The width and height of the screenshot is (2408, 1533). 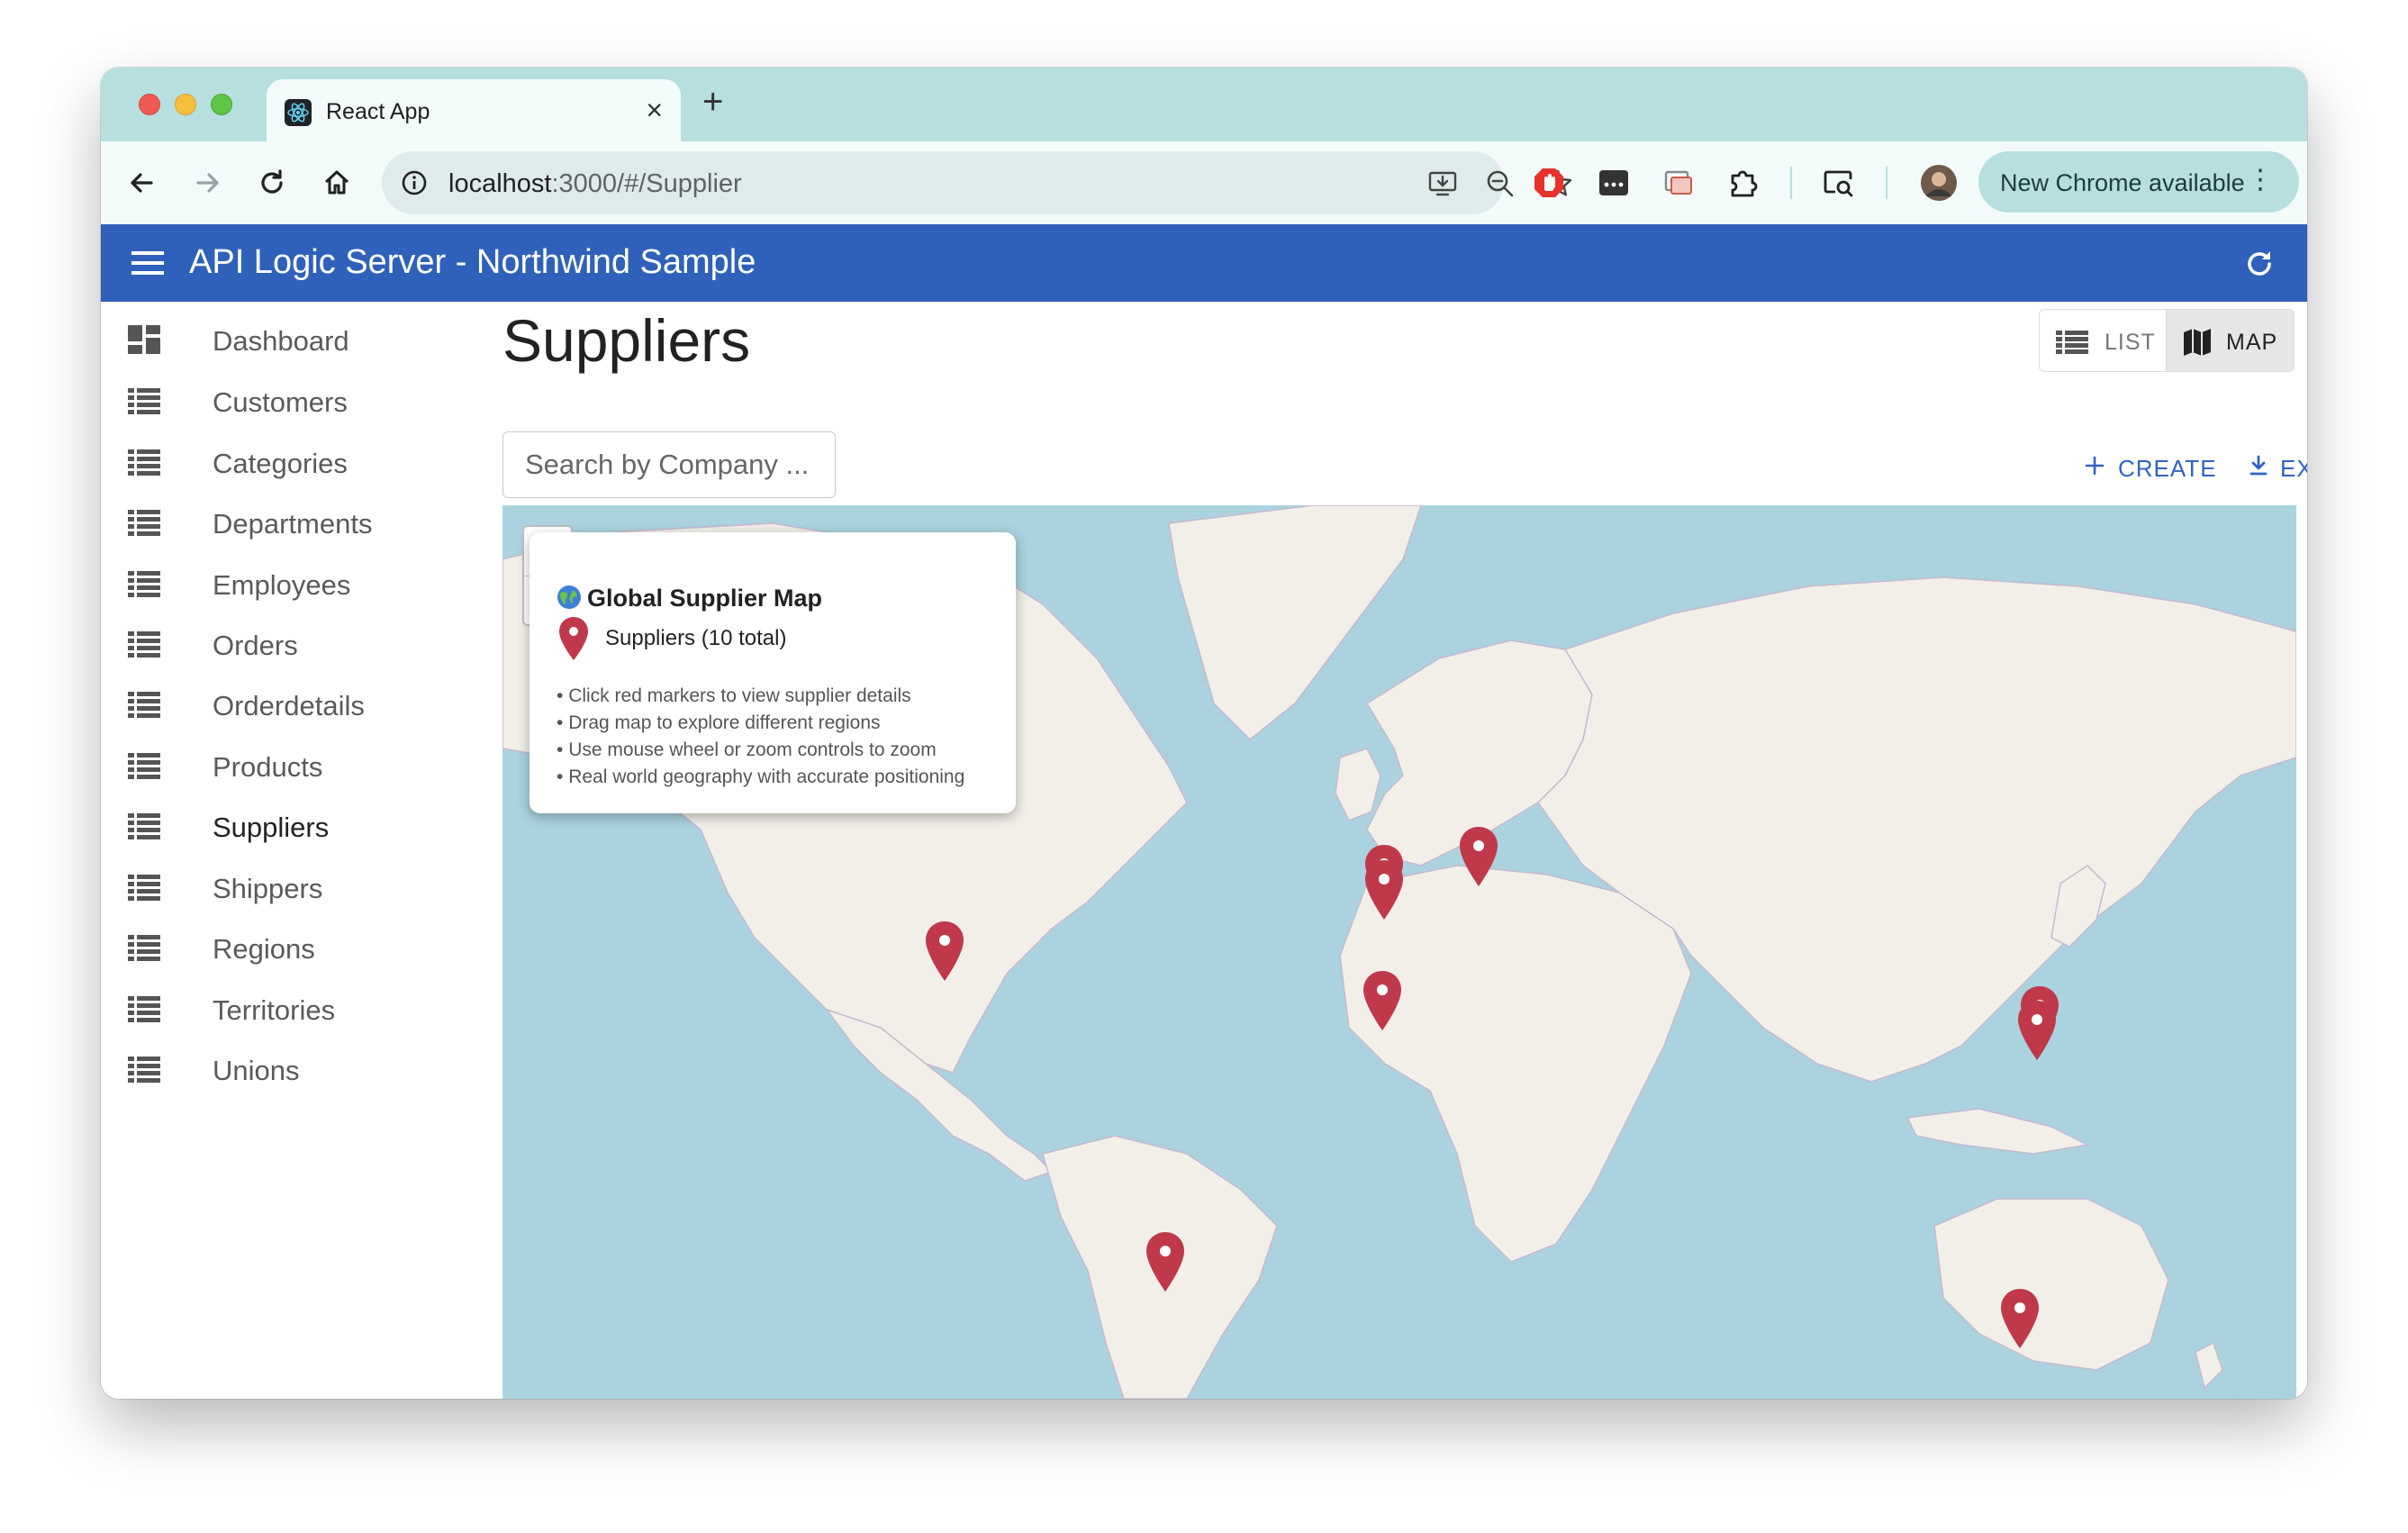 I want to click on toolbar-divider, so click(x=1886, y=183).